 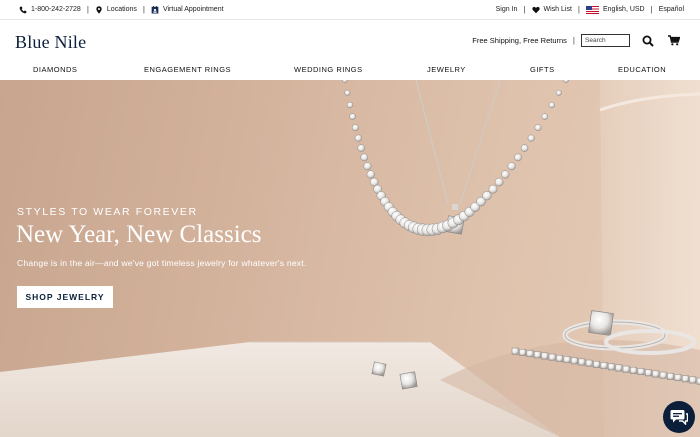 I want to click on site-header: Blue Nile Free Shipping, Free Returns |, so click(x=350, y=41).